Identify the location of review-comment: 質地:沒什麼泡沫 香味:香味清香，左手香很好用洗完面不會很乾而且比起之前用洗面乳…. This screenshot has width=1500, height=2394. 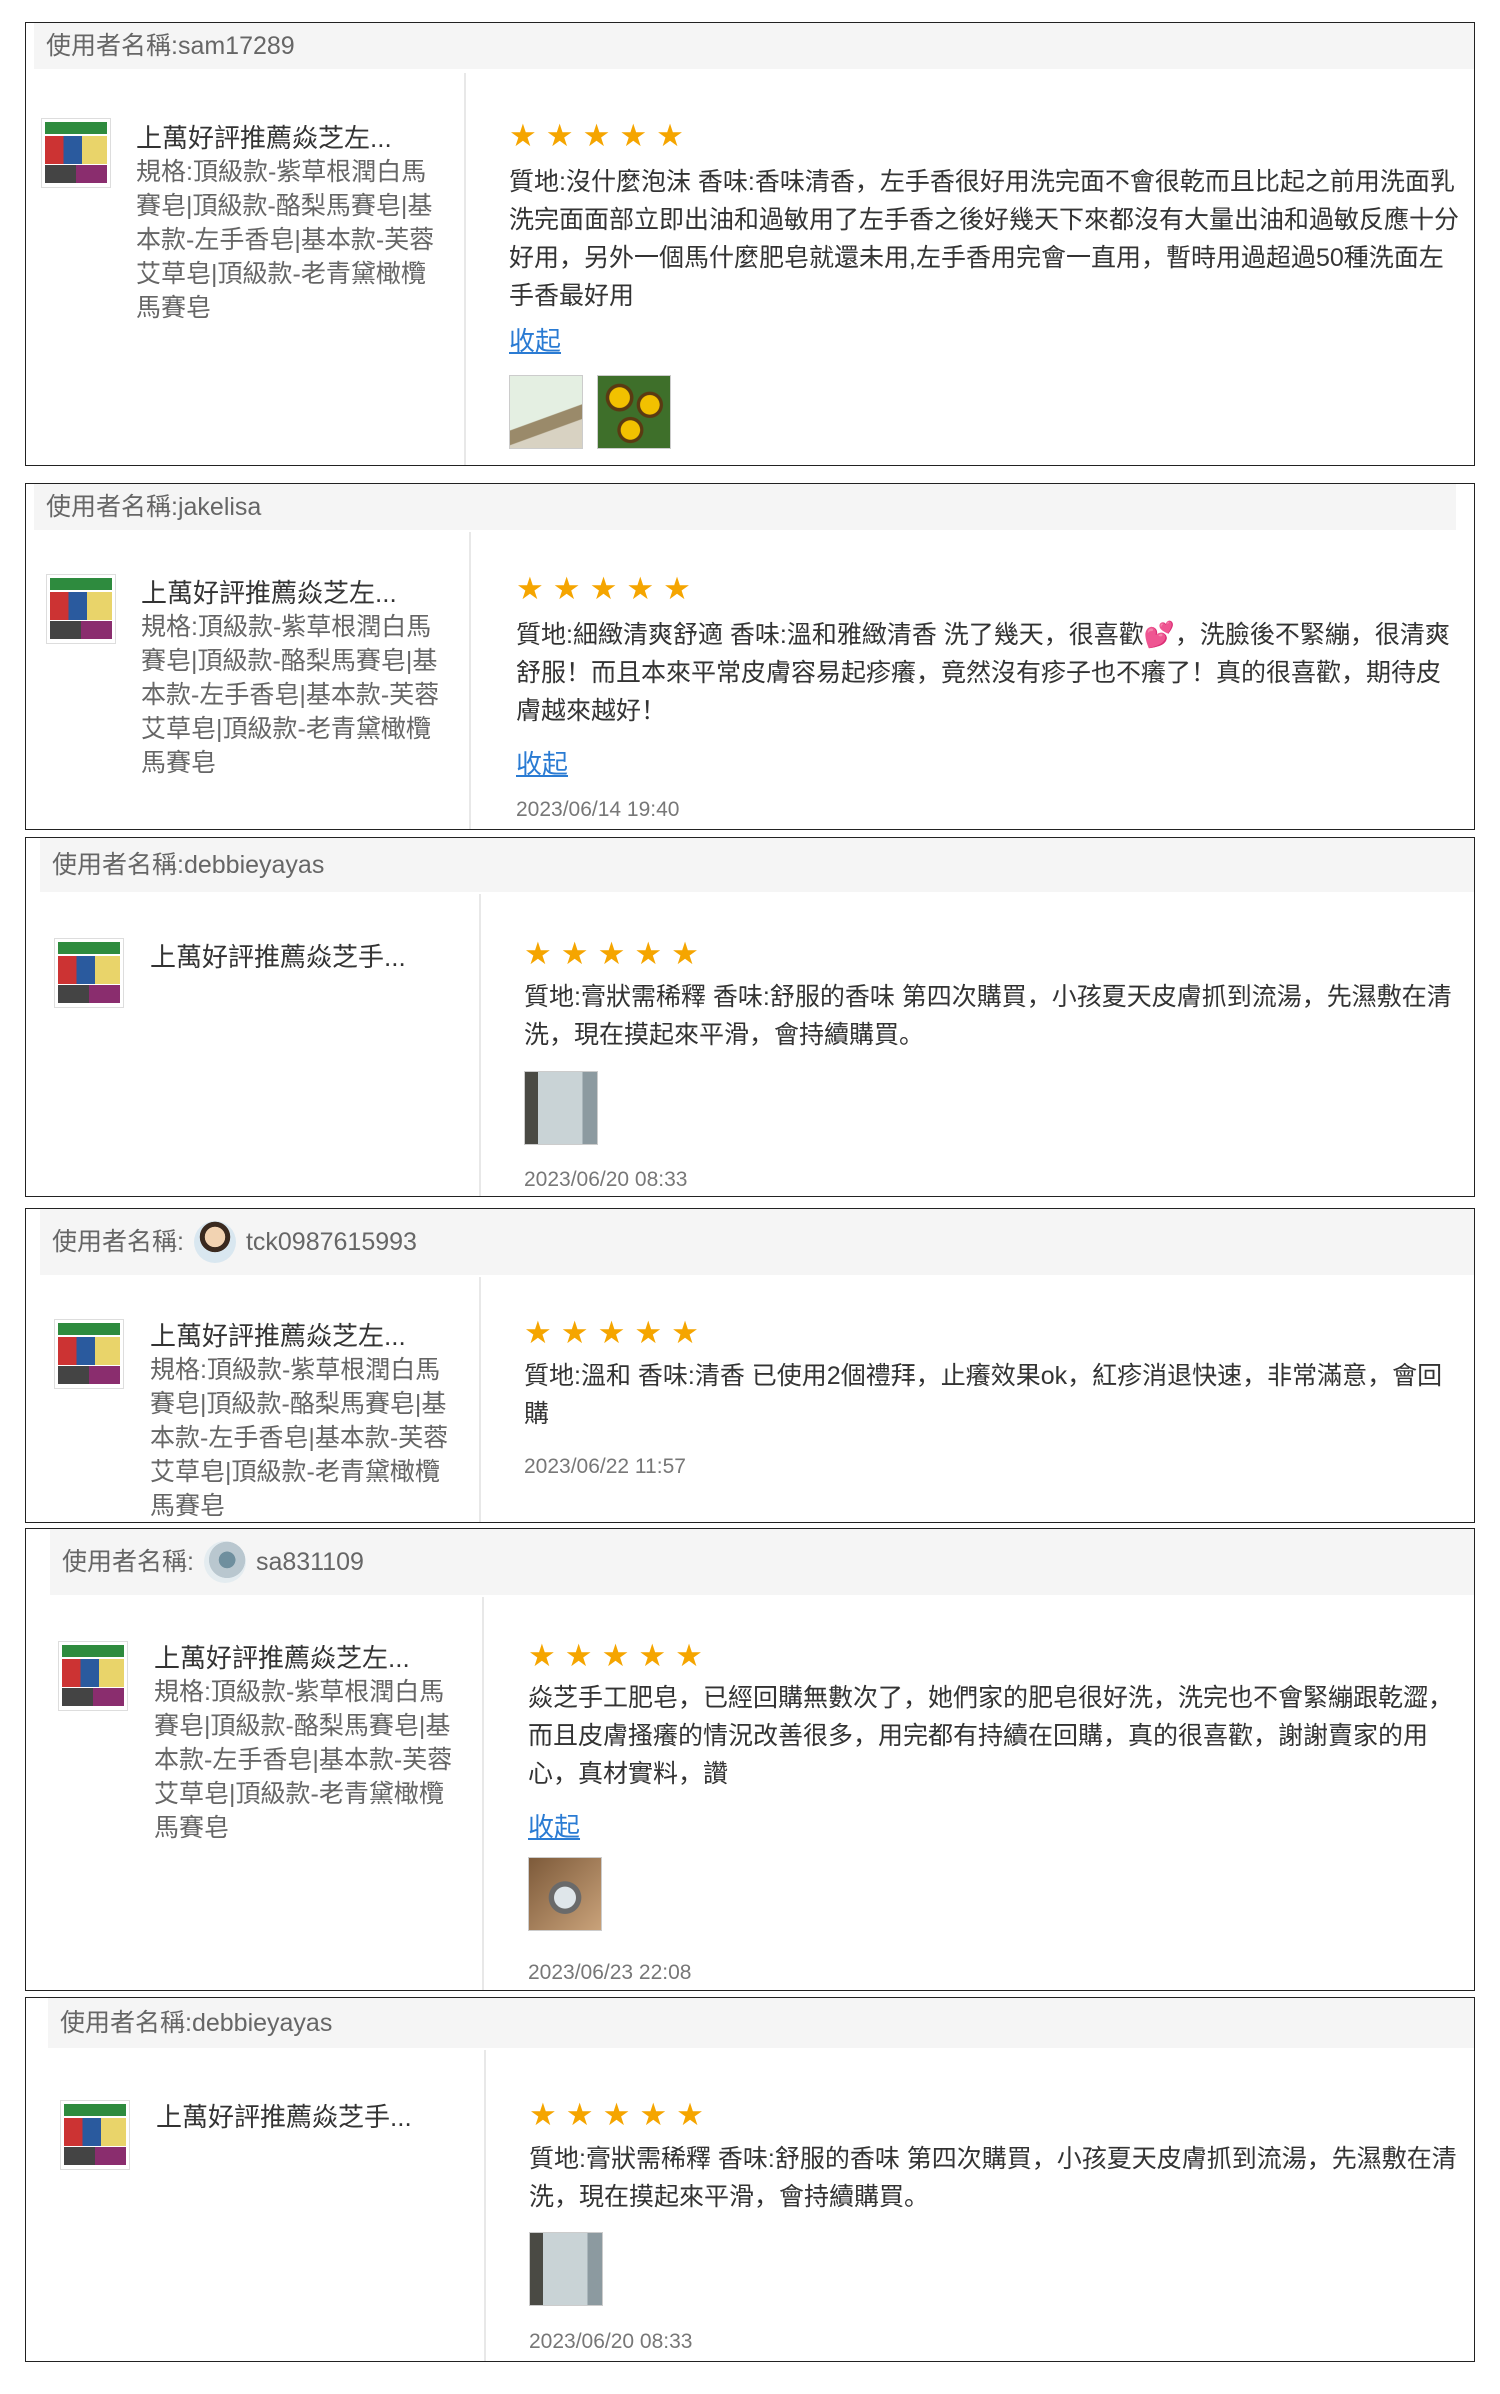
(984, 239).